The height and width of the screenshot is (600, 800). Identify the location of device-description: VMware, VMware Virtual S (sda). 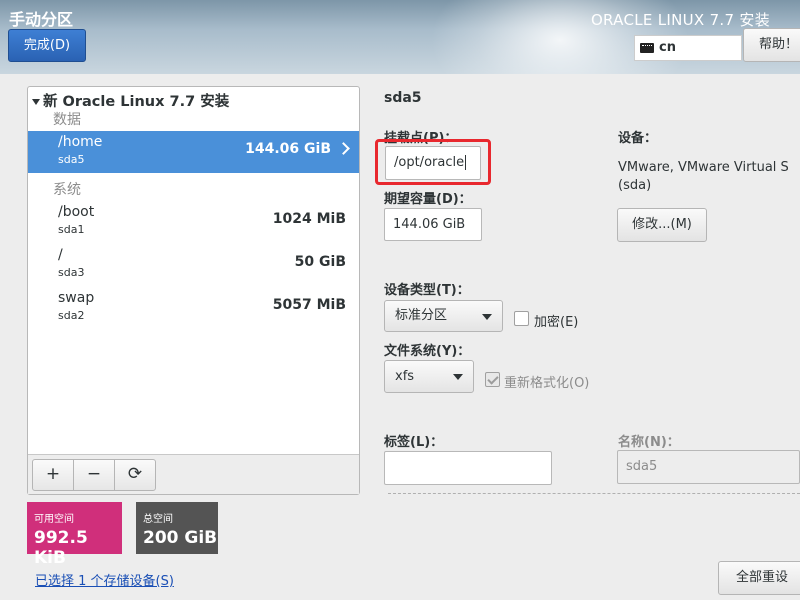
(703, 177).